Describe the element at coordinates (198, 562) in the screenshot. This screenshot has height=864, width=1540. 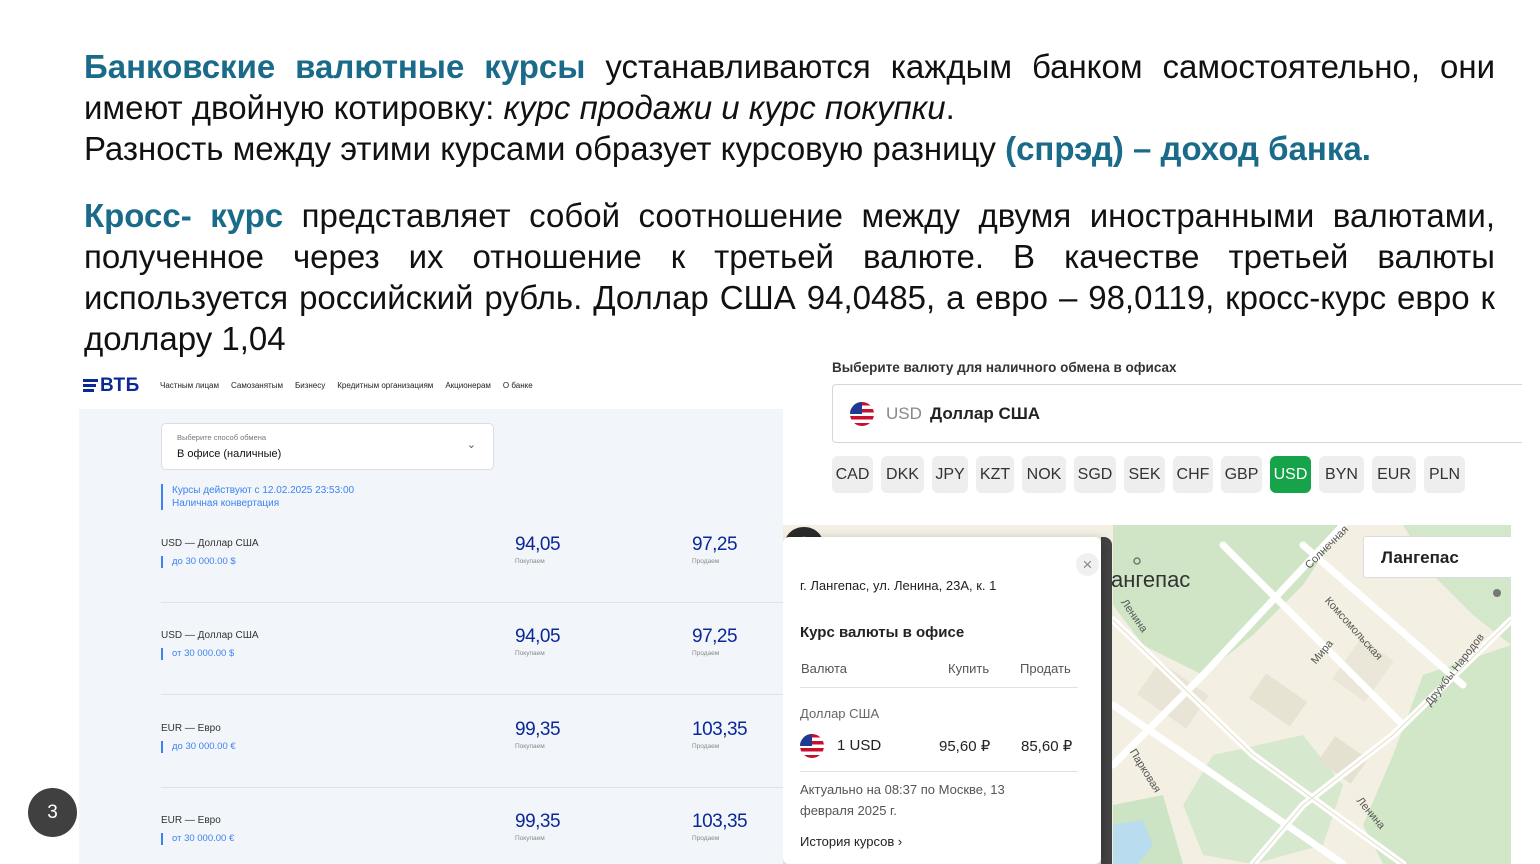
I see `rate-limit: до 30 000.00 $` at that location.